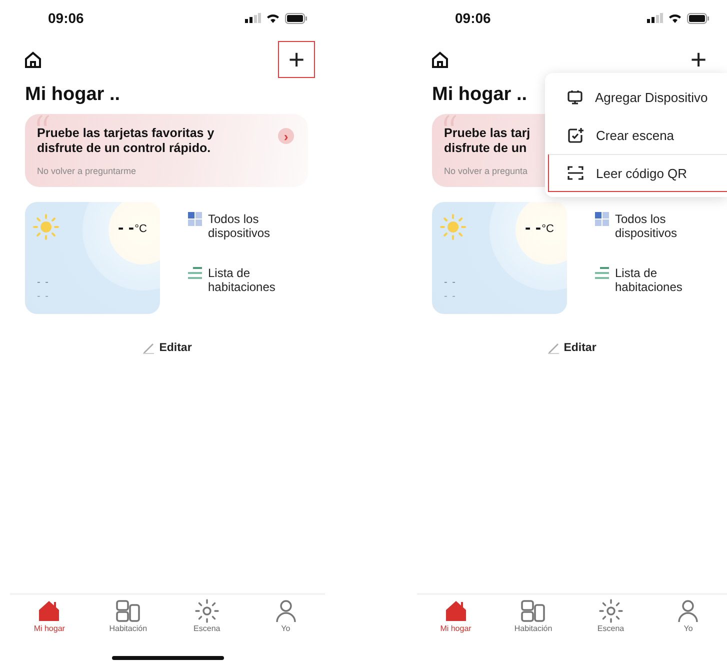 The width and height of the screenshot is (727, 663). I want to click on banner-title: Pruebe las tarjetas favoritas y, so click(125, 133).